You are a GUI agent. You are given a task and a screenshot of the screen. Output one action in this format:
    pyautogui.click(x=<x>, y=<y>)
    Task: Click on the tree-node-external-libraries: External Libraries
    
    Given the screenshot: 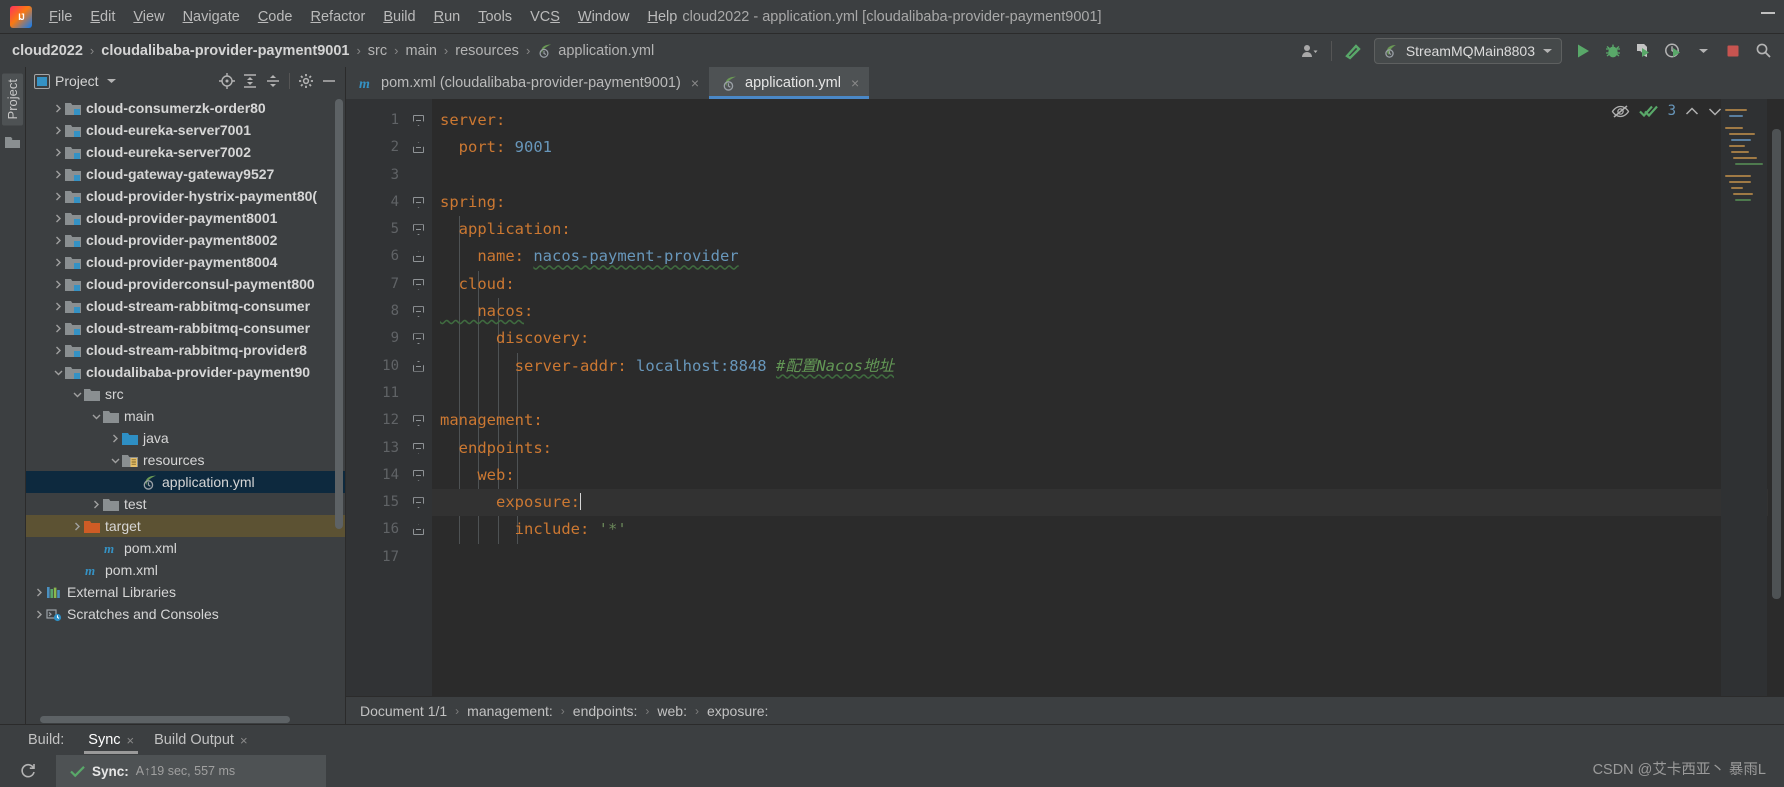 What is the action you would take?
    pyautogui.click(x=185, y=592)
    